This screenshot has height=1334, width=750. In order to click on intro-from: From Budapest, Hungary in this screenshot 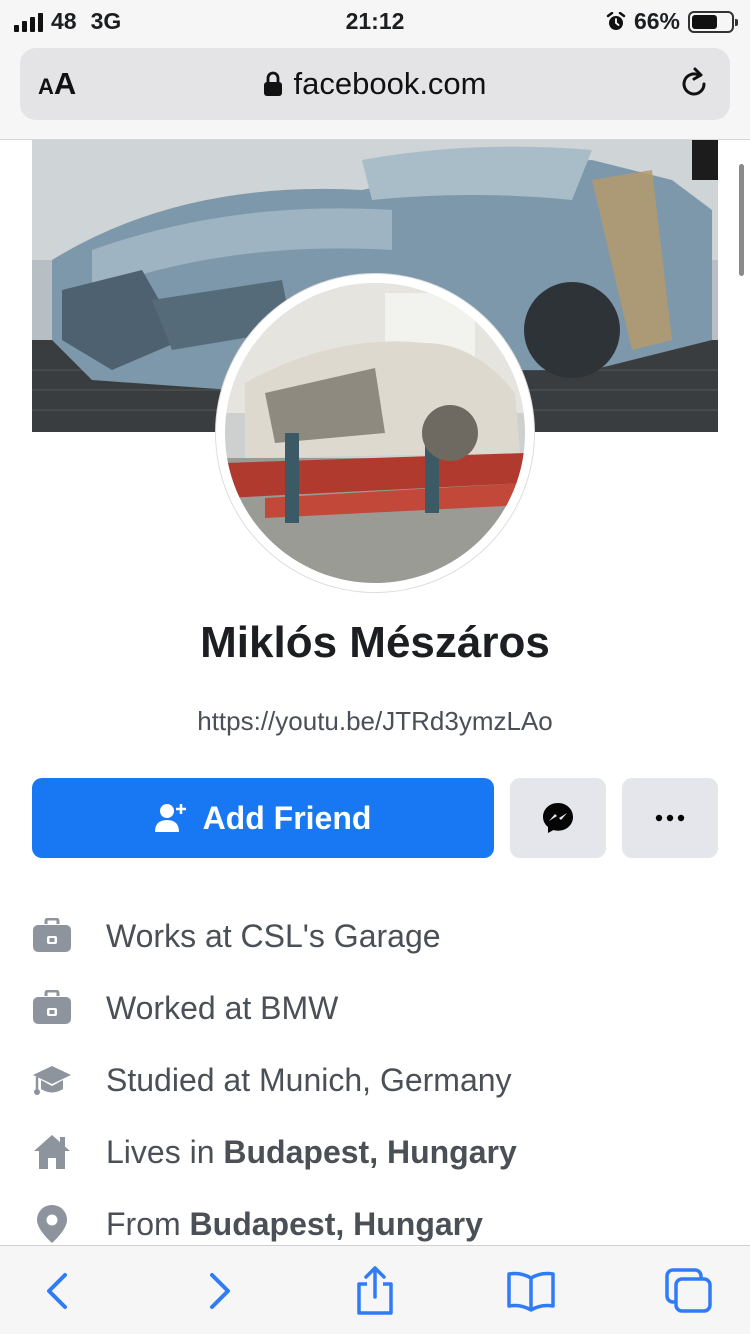, I will do `click(382, 1216)`.